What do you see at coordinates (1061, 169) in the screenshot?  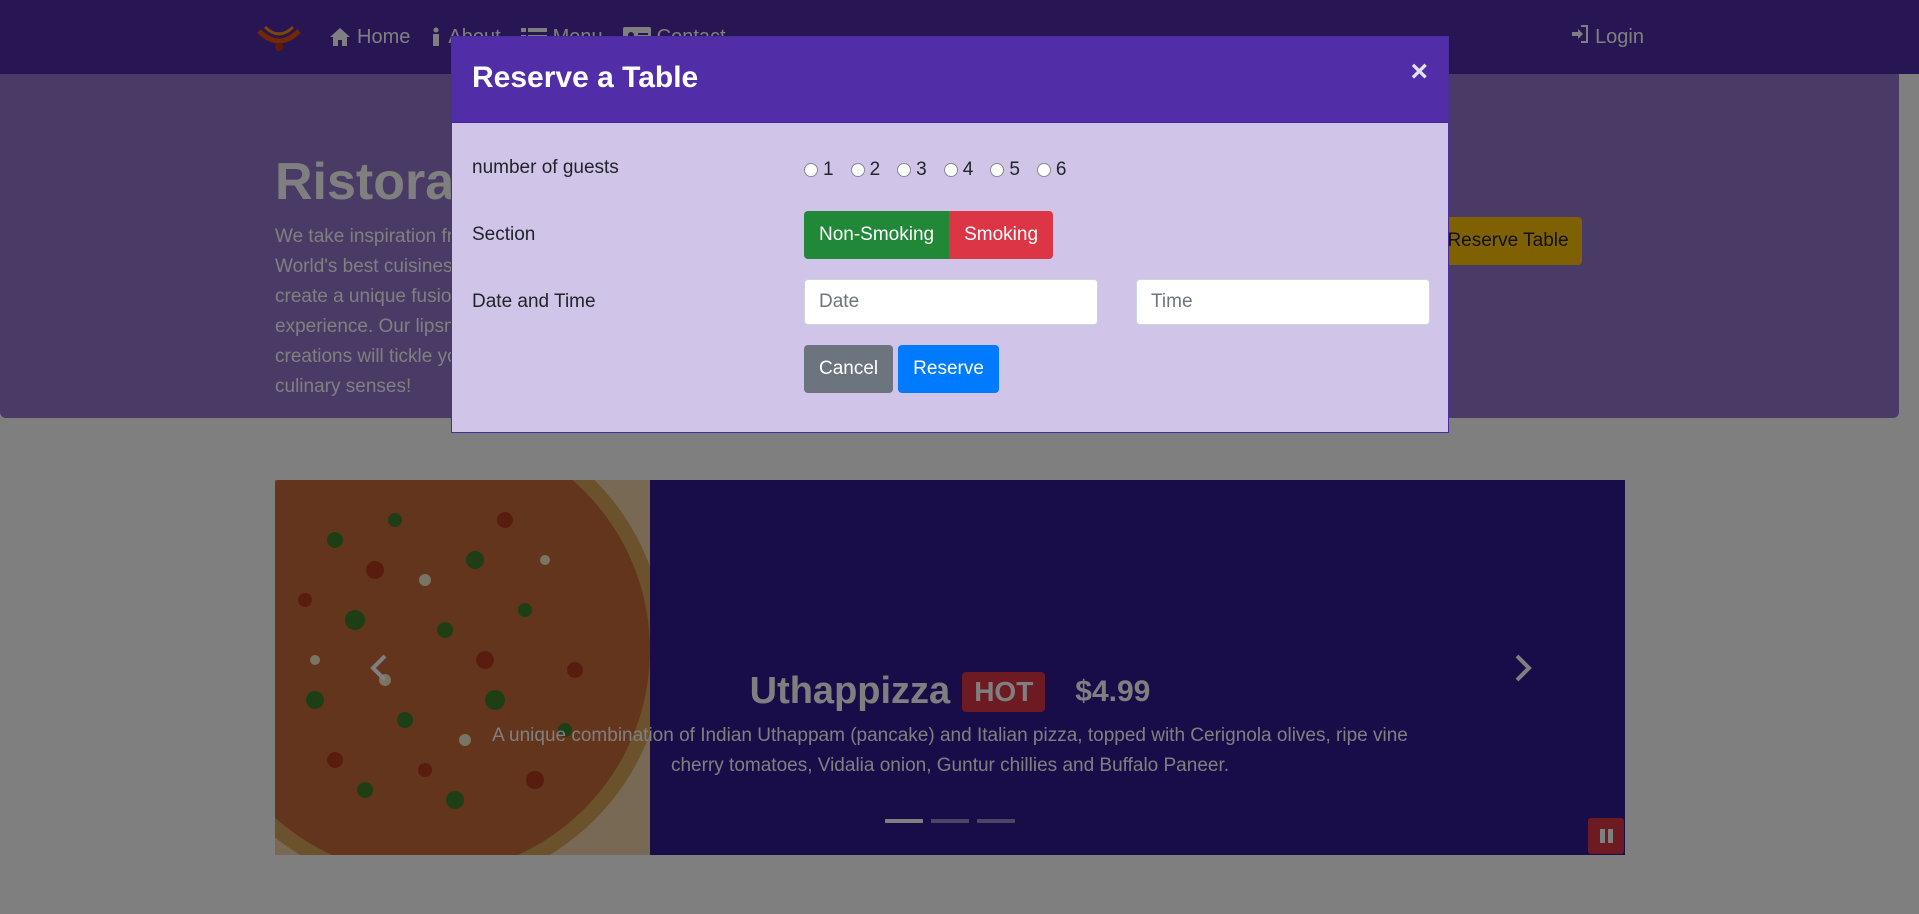 I see `guest-option-label: 6` at bounding box center [1061, 169].